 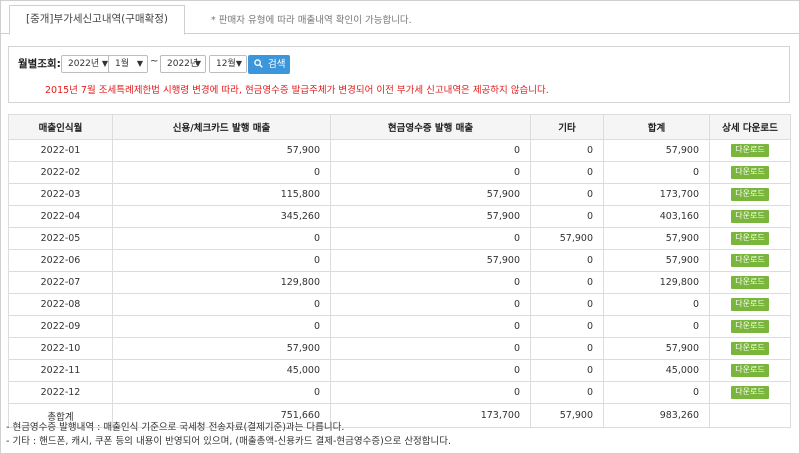 I want to click on to-year-select: 2022년 ▼, so click(x=183, y=64).